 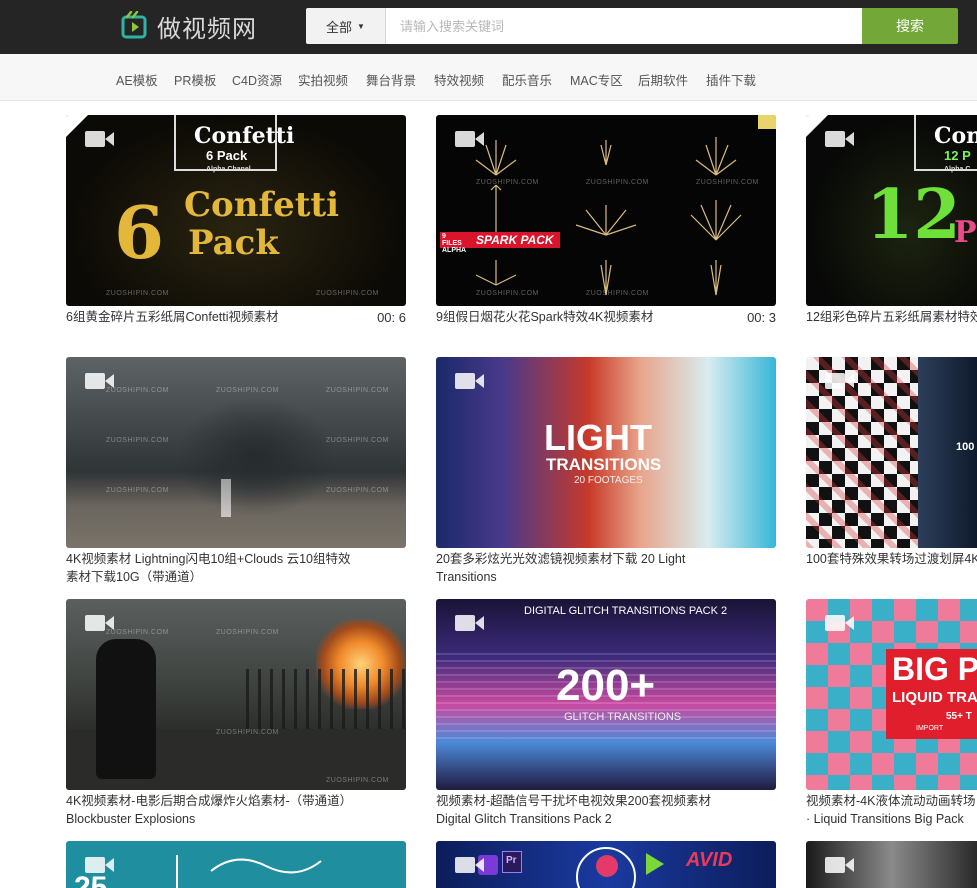 What do you see at coordinates (767, 122) in the screenshot?
I see `corner-tag` at bounding box center [767, 122].